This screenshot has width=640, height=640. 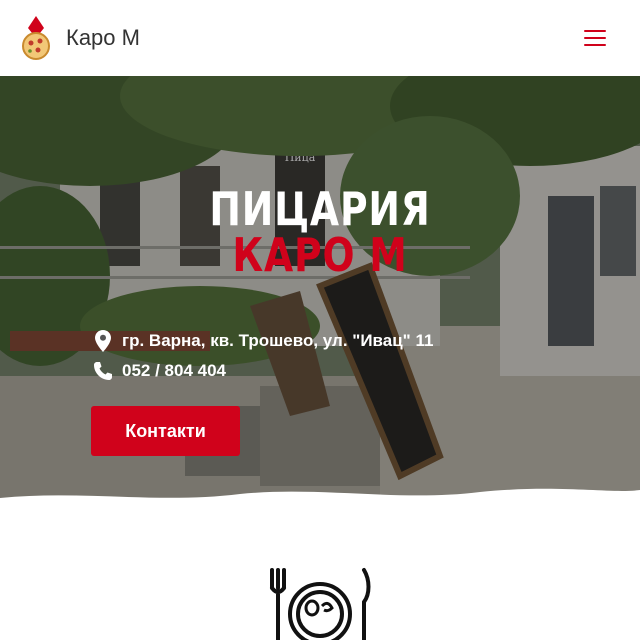 I want to click on address-row: гр. Варна, кв. Трошево, ул. "Ивац" 11, so click(x=262, y=341).